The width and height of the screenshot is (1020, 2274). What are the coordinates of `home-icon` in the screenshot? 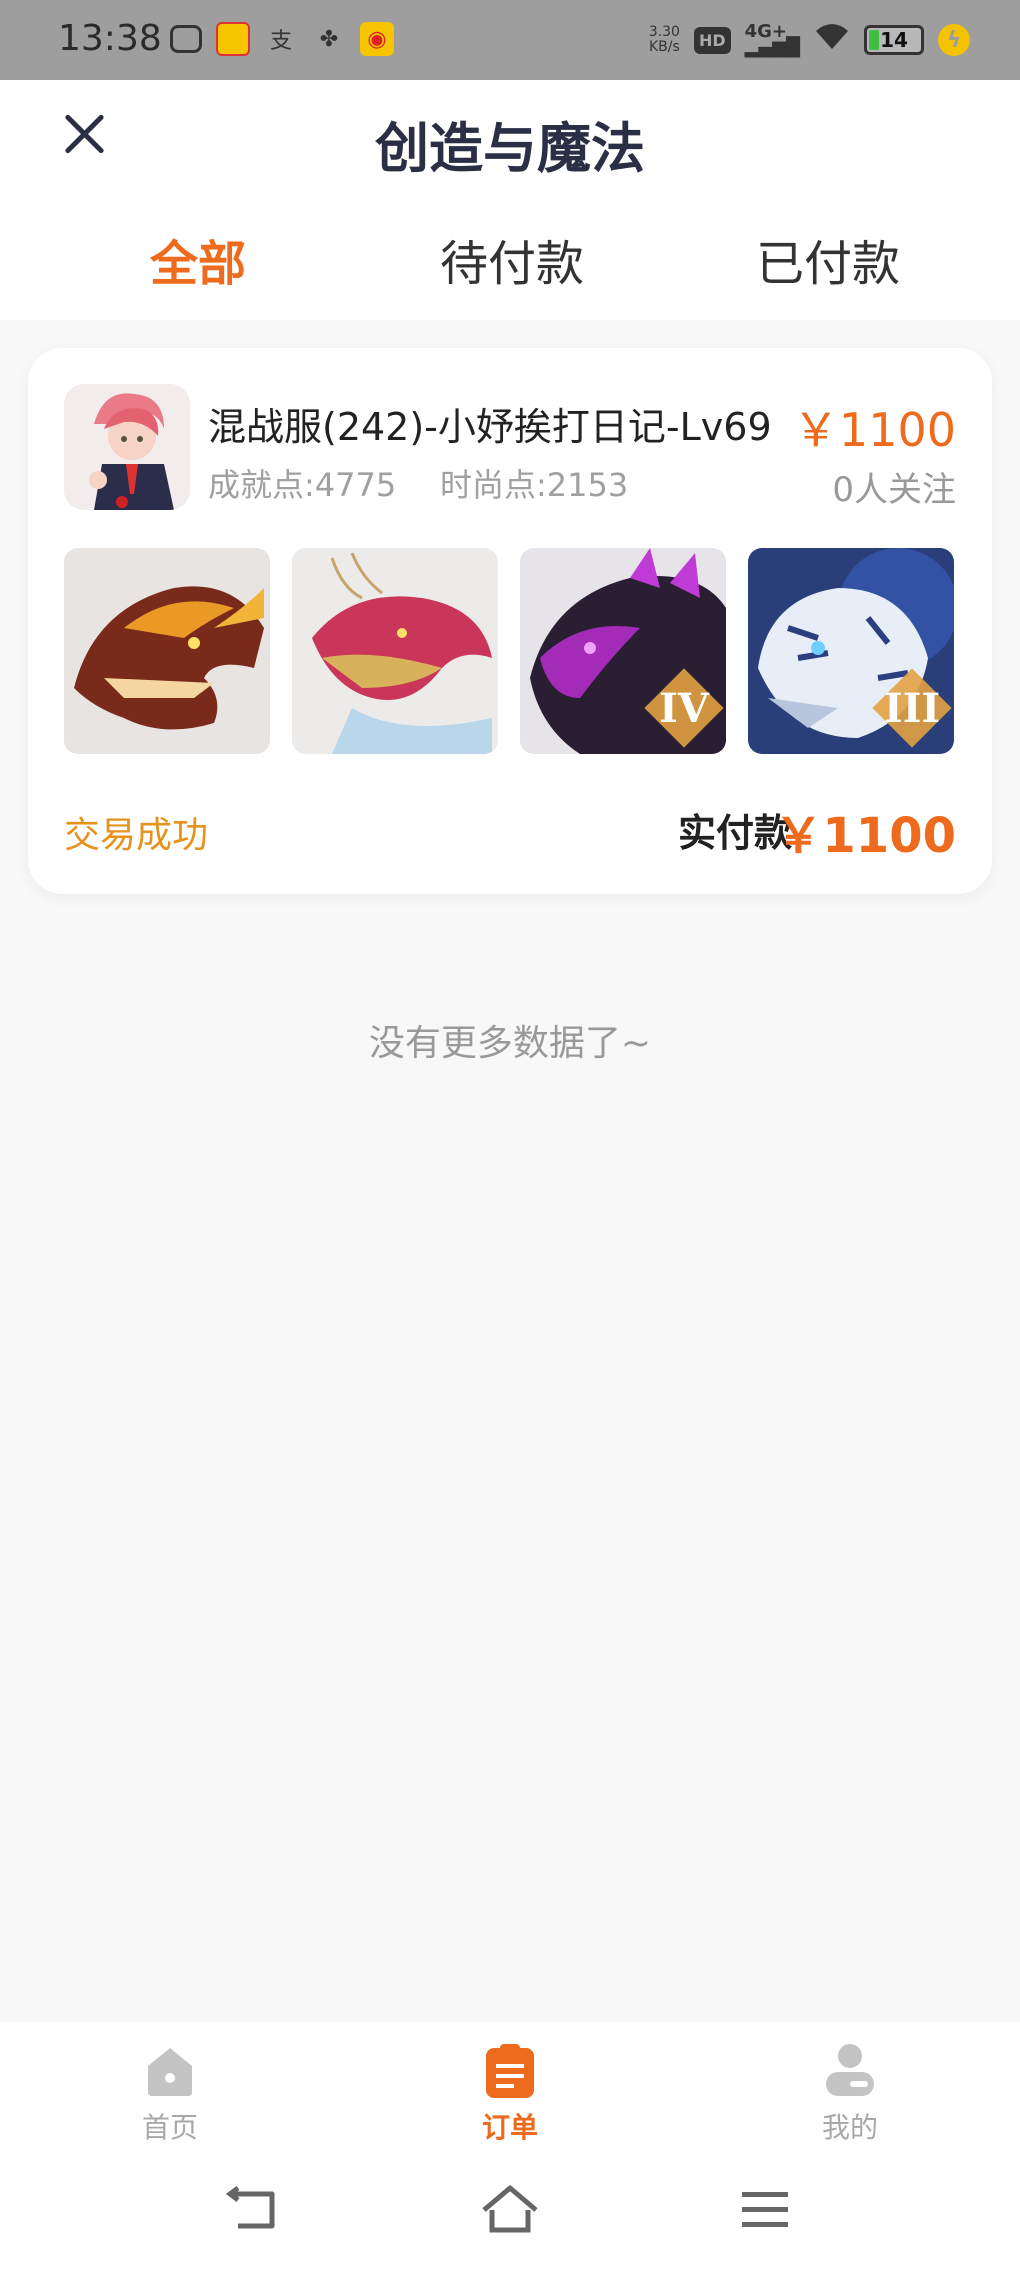 It's located at (170, 2070).